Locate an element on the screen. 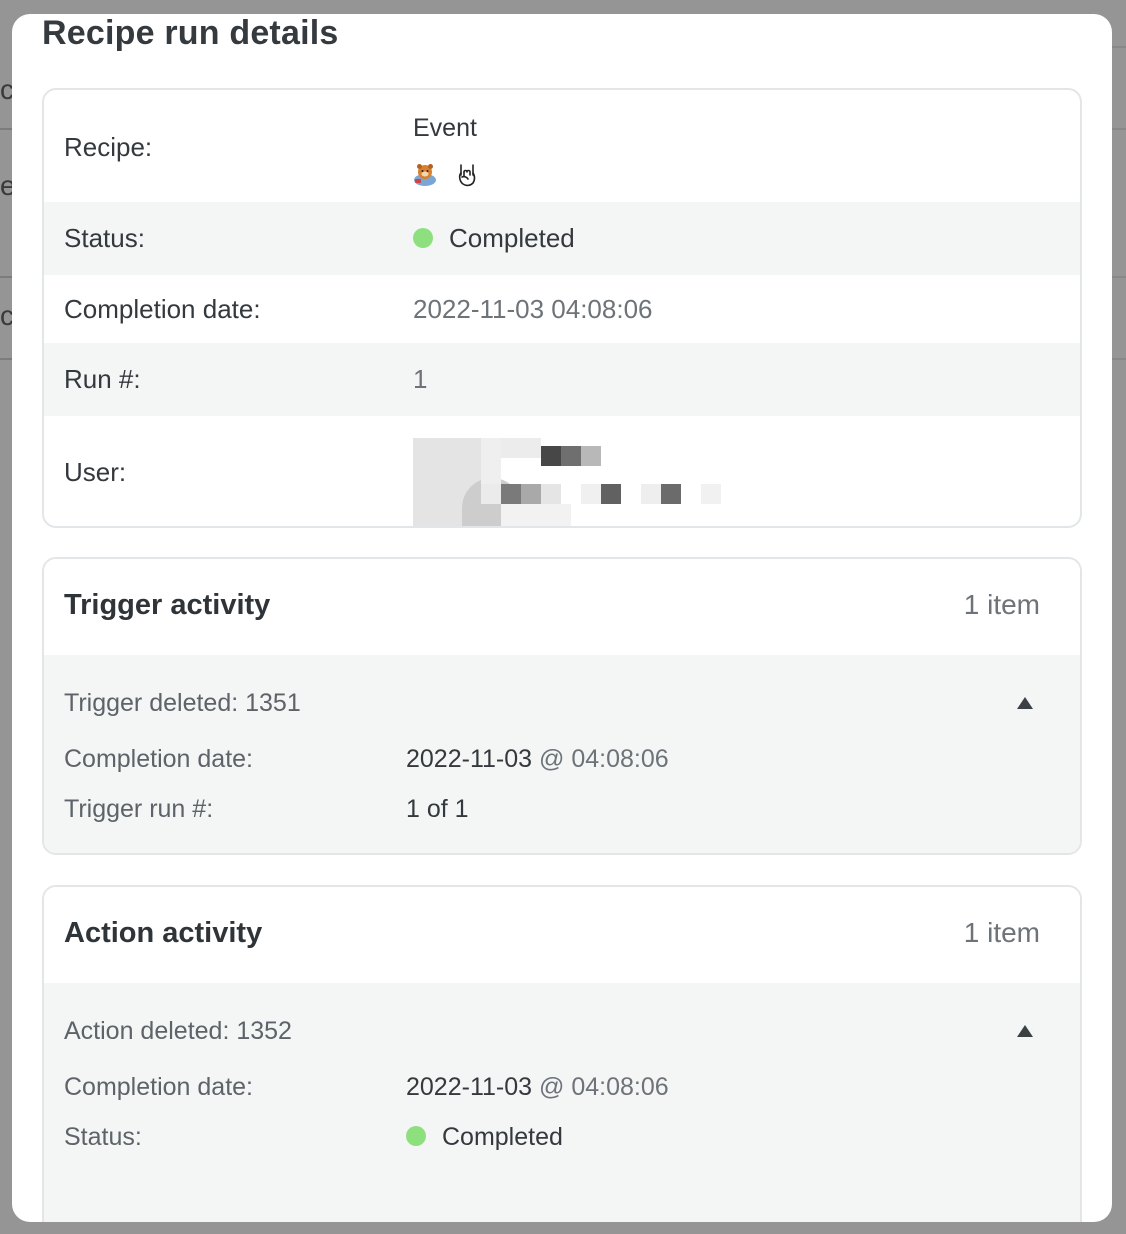 The width and height of the screenshot is (1126, 1234). trigger-item-title: Trigger deleted: 1351 is located at coordinates (182, 703).